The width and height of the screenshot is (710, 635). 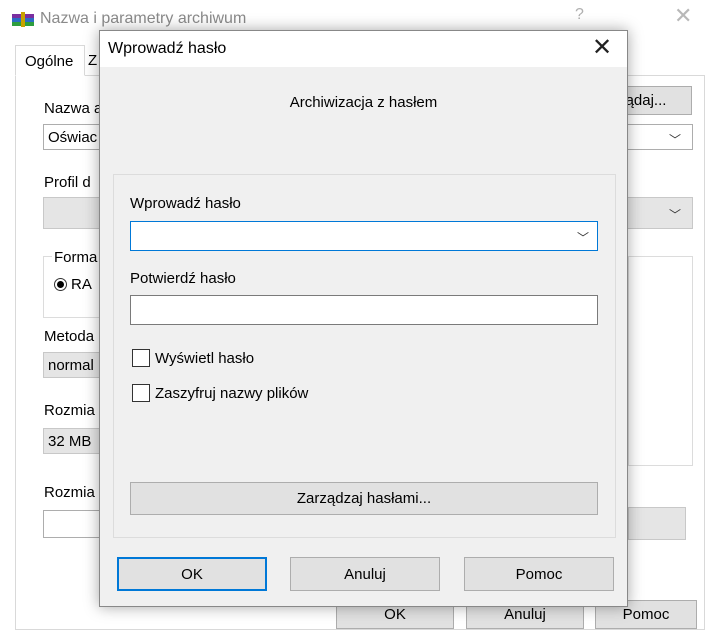 What do you see at coordinates (69, 410) in the screenshot?
I see `dictionary-size-label: Rozmia` at bounding box center [69, 410].